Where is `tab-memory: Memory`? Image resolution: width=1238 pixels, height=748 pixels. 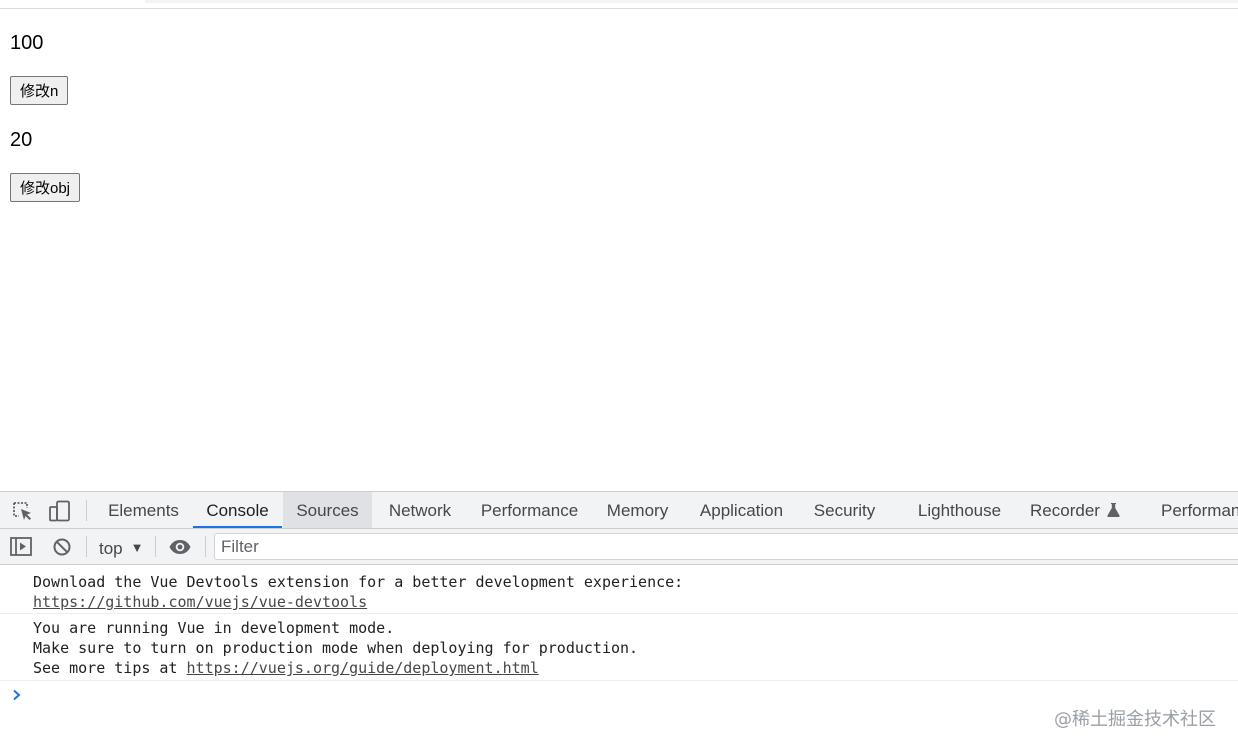 tab-memory: Memory is located at coordinates (637, 510).